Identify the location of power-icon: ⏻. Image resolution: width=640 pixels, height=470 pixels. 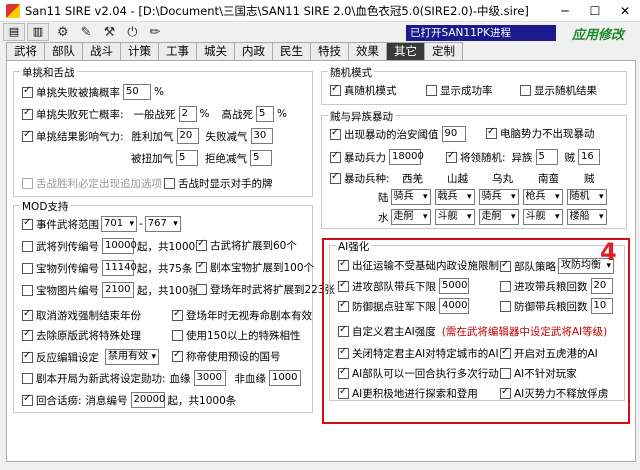
(132, 32).